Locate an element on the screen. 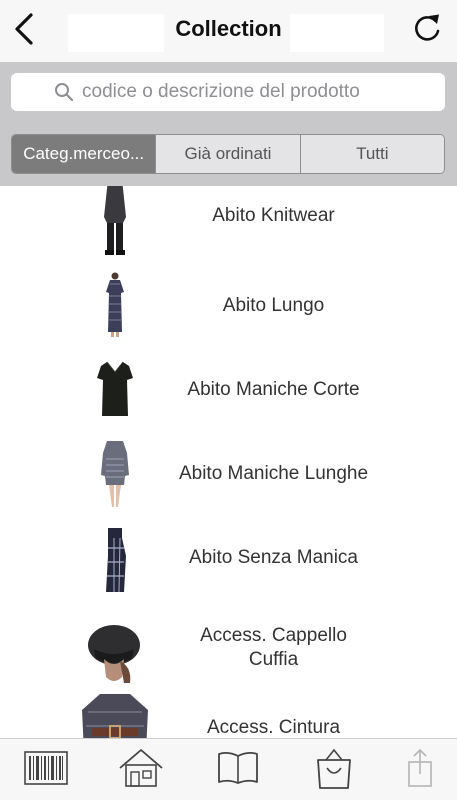  bottom-toolbar is located at coordinates (228, 769).